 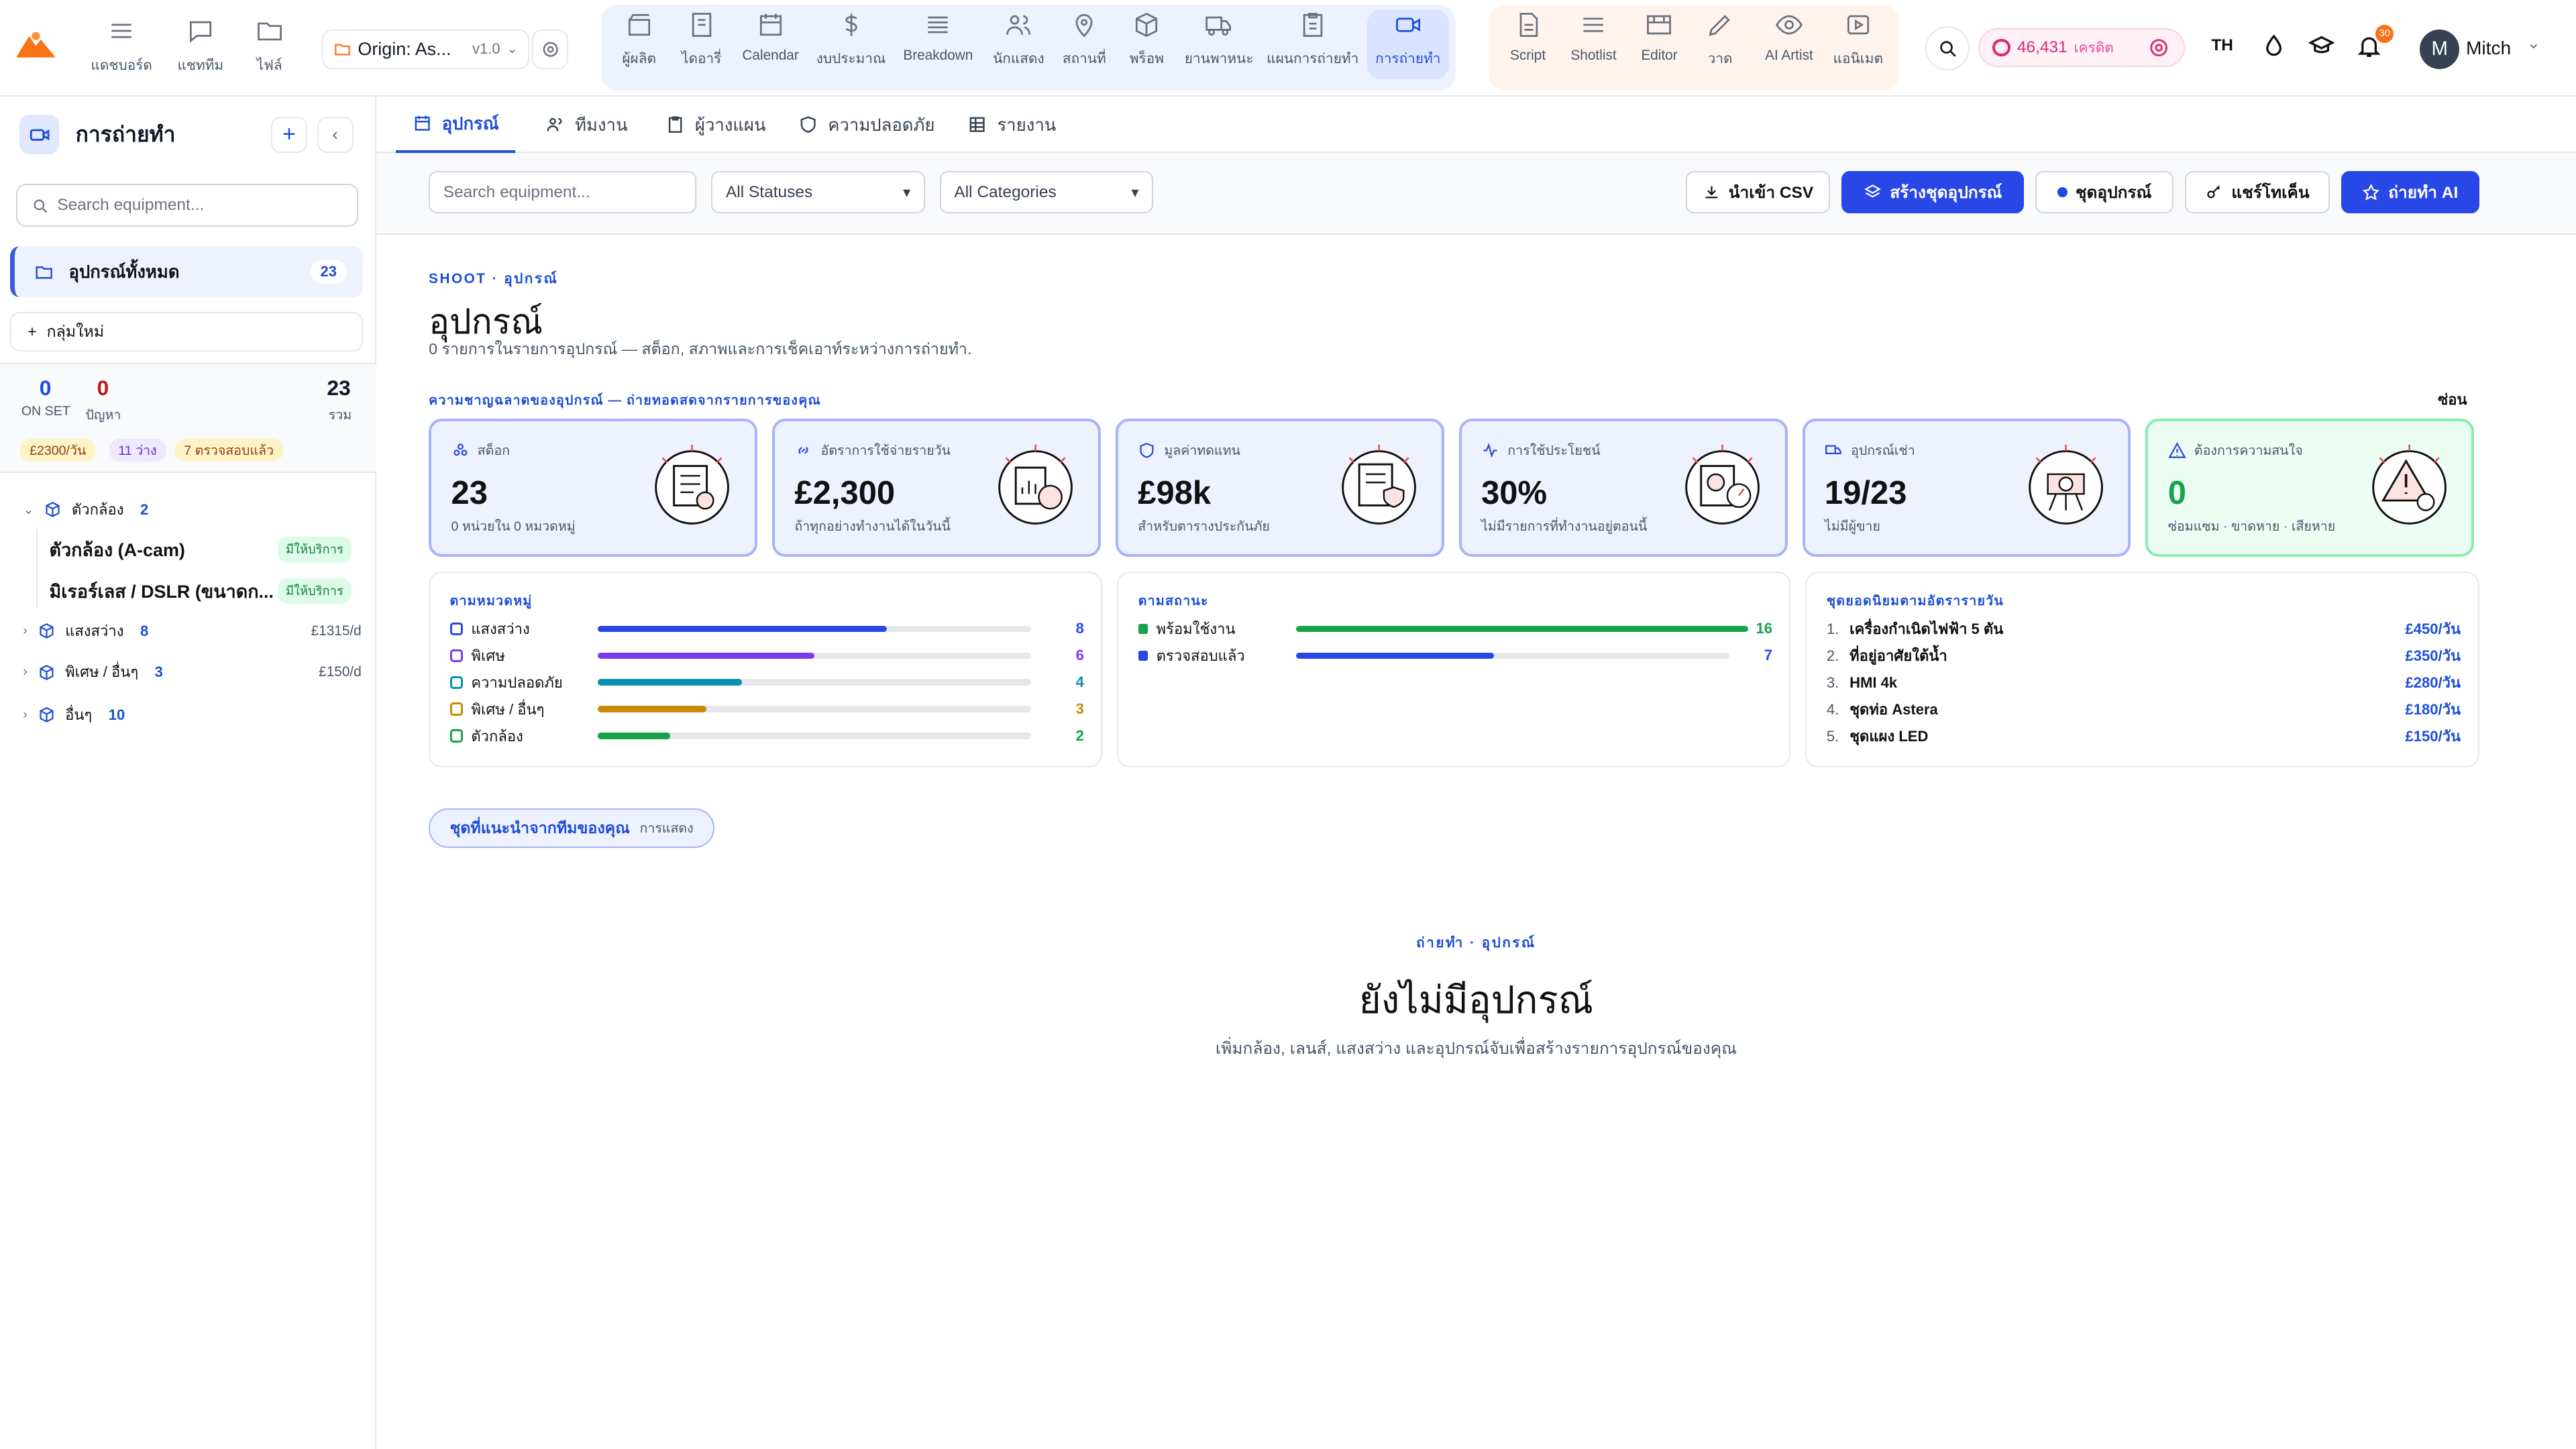 I want to click on import-csv-button: นำเข้า CSV, so click(x=1758, y=192).